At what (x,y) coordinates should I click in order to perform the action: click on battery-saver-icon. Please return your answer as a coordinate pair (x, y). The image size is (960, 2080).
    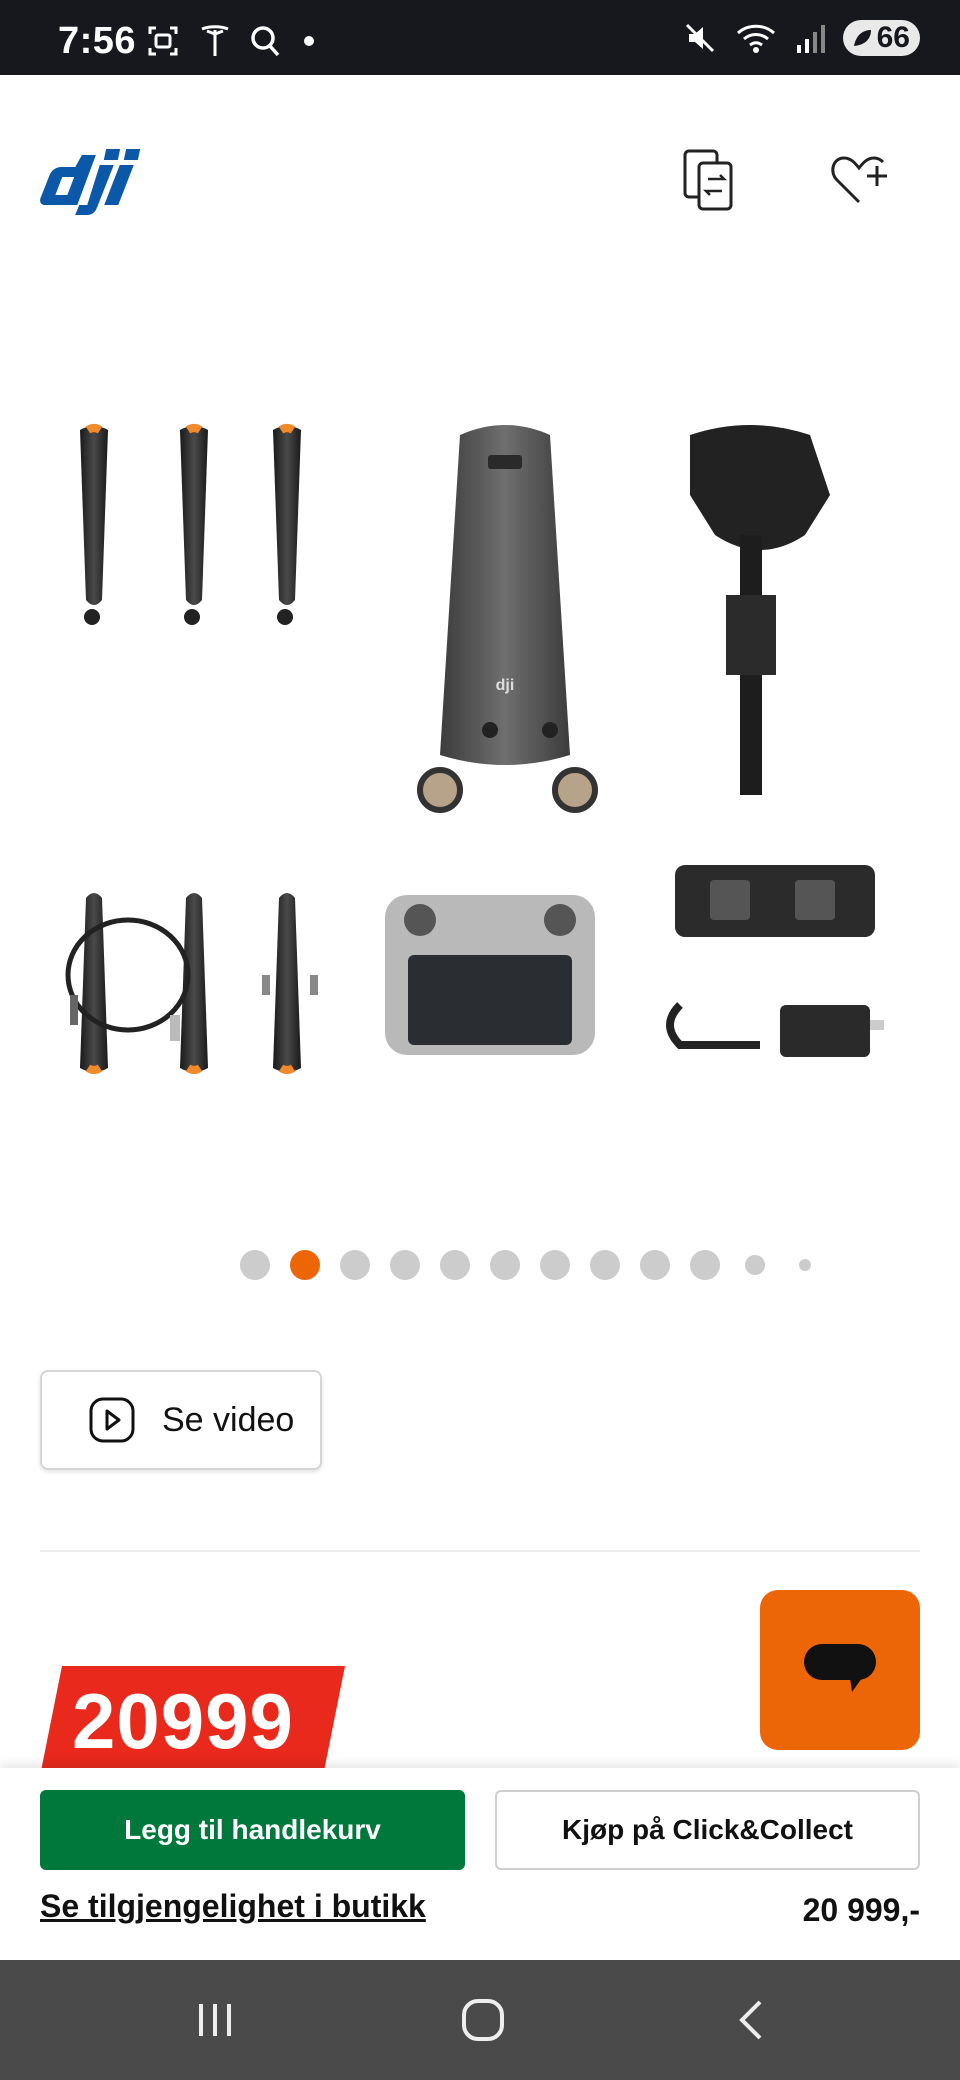
    Looking at the image, I should click on (862, 38).